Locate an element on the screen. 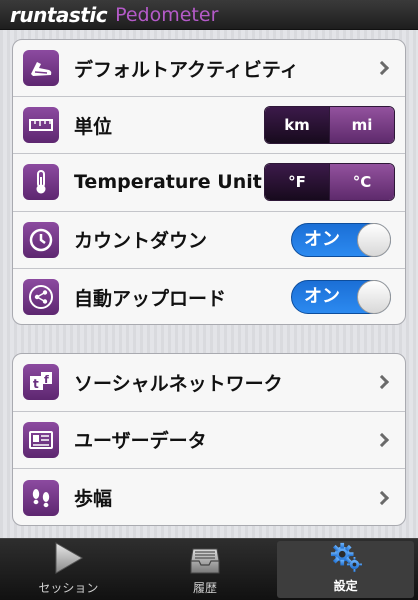 The width and height of the screenshot is (418, 600). settings-row-stride-length: 歩幅 is located at coordinates (209, 497).